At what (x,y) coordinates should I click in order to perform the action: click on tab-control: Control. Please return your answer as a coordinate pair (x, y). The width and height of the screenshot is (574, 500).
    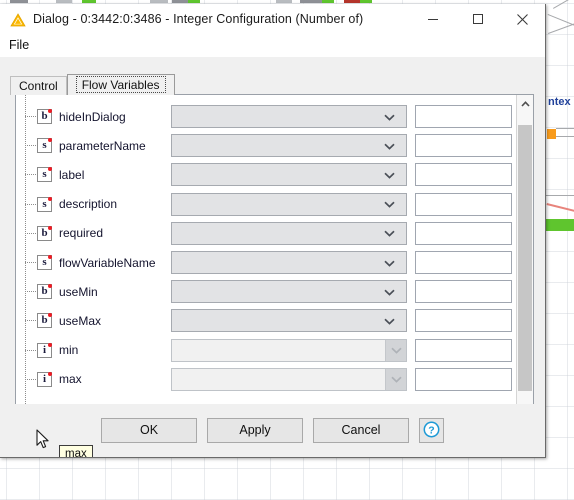
    Looking at the image, I should click on (38, 85).